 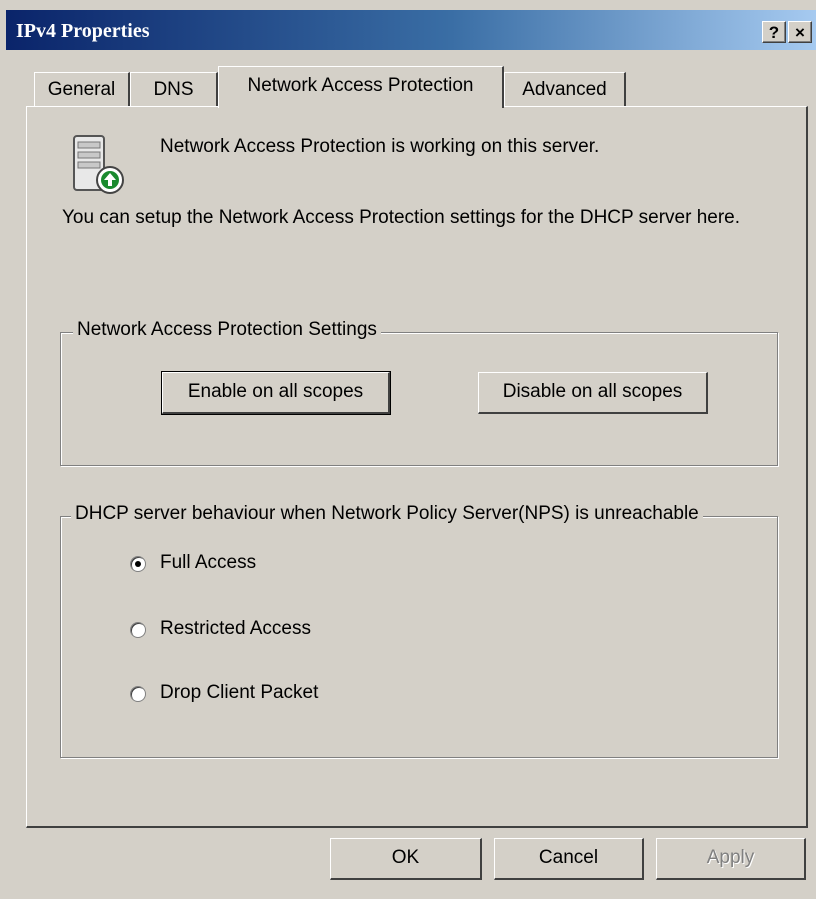 What do you see at coordinates (208, 562) in the screenshot?
I see `radio-label: Full Access` at bounding box center [208, 562].